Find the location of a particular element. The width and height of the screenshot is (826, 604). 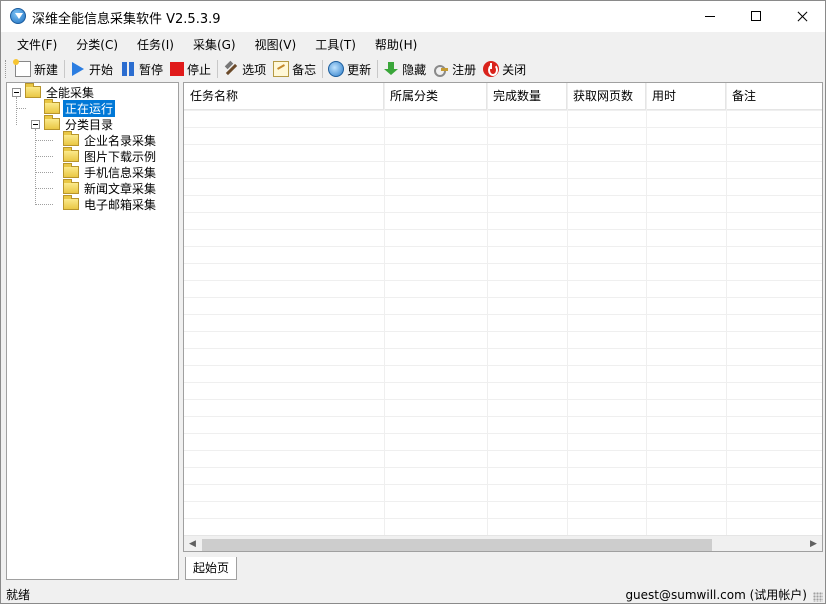

register-button: 注册 is located at coordinates (454, 69).